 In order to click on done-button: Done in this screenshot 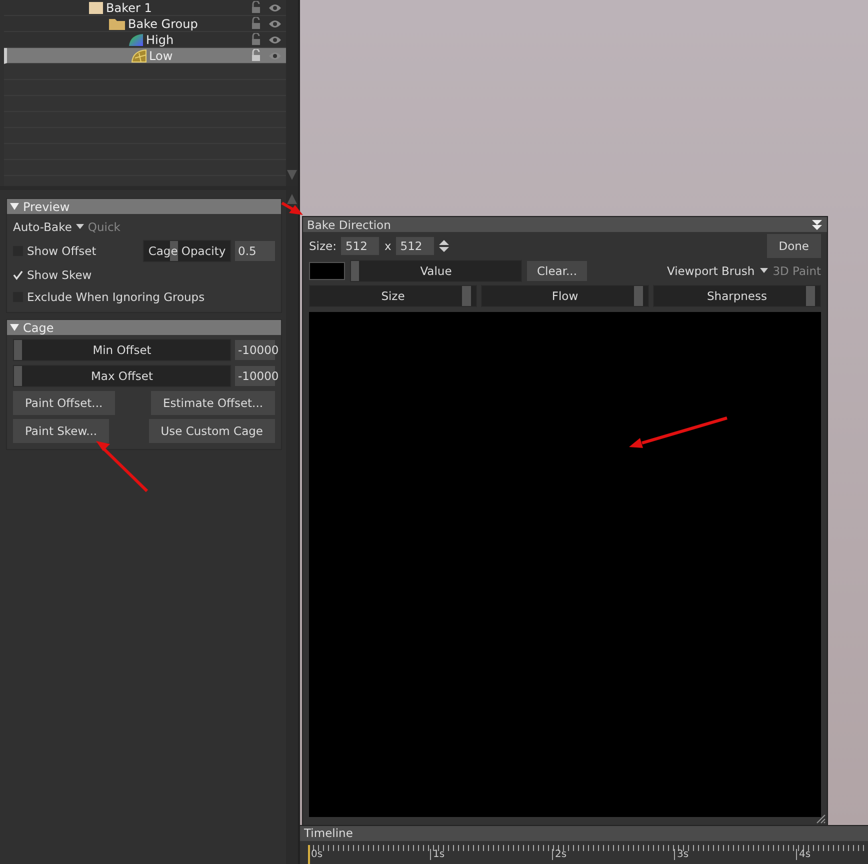, I will do `click(793, 246)`.